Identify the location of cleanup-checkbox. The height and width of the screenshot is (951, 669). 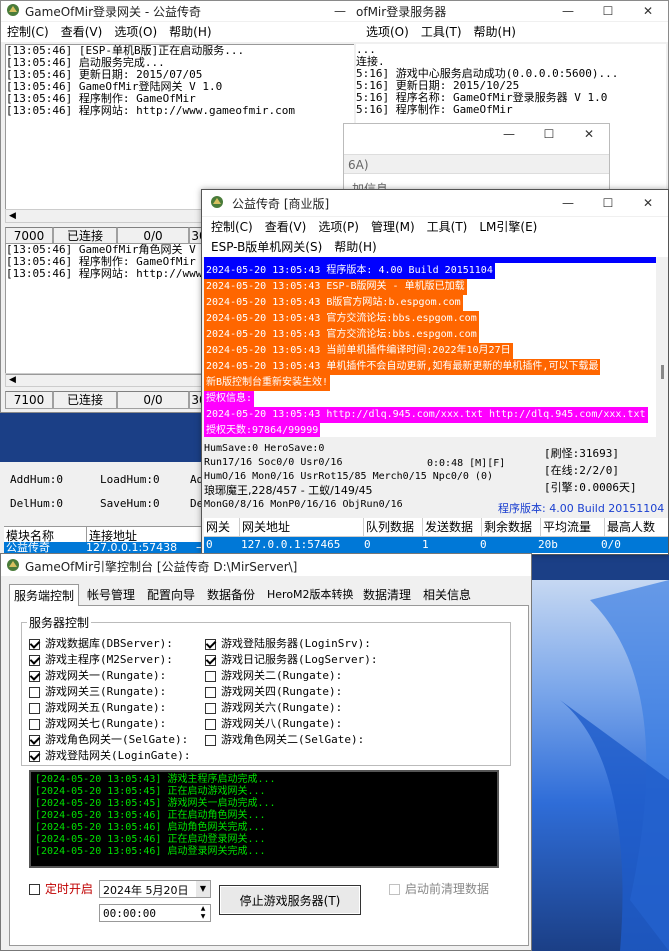
(397, 889).